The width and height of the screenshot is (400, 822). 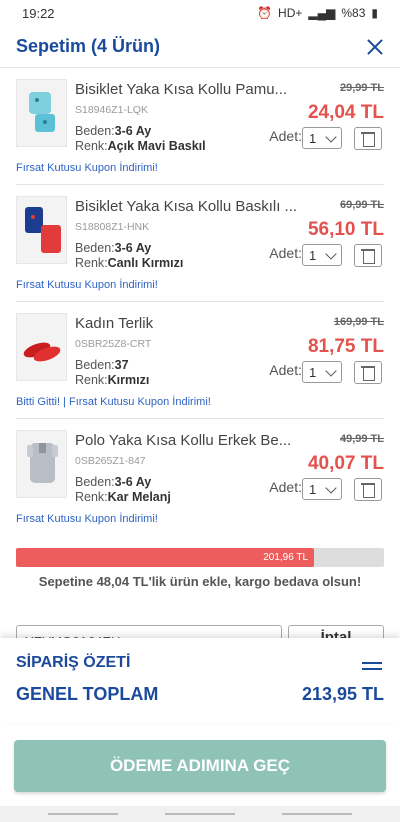 I want to click on checkout-button: ÖDEME ADIMINA GEÇ, so click(x=200, y=766).